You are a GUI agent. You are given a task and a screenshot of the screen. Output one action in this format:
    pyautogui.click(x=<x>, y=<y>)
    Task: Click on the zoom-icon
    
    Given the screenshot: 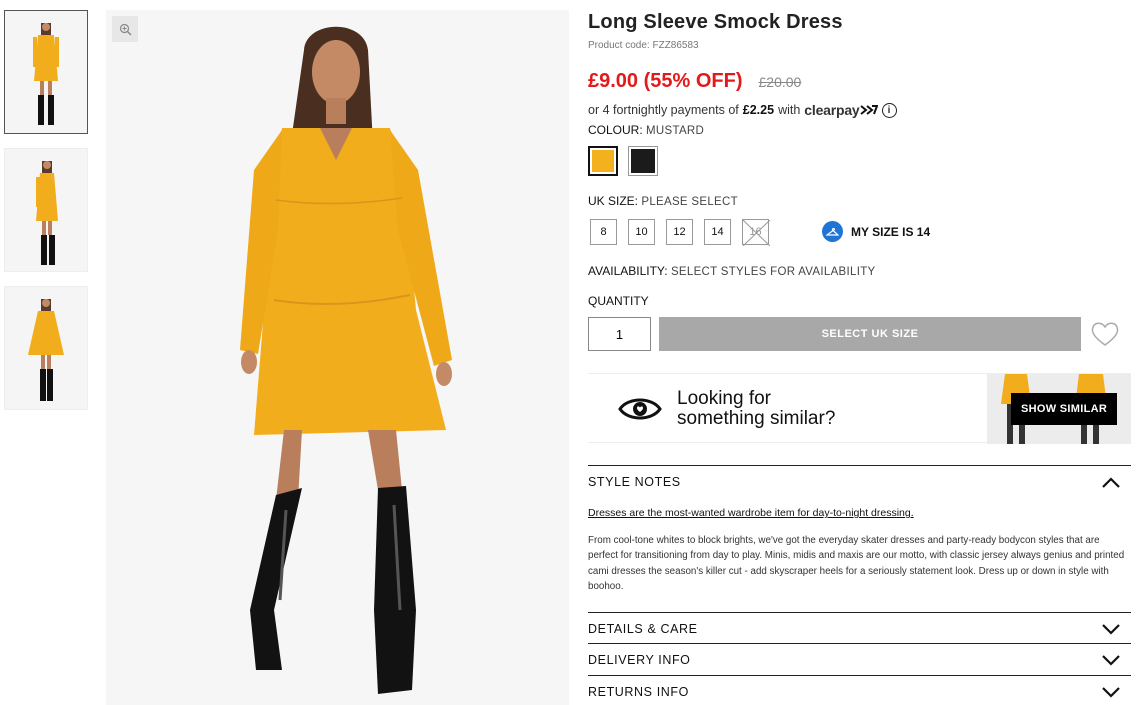 What is the action you would take?
    pyautogui.click(x=125, y=29)
    